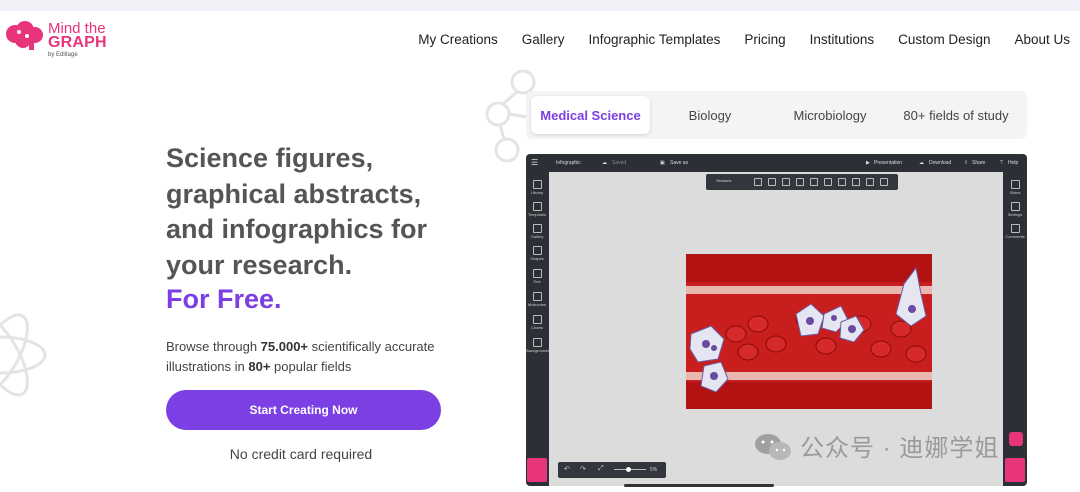 The height and width of the screenshot is (492, 1080). What do you see at coordinates (583, 469) in the screenshot?
I see `redo-icon: ↷` at bounding box center [583, 469].